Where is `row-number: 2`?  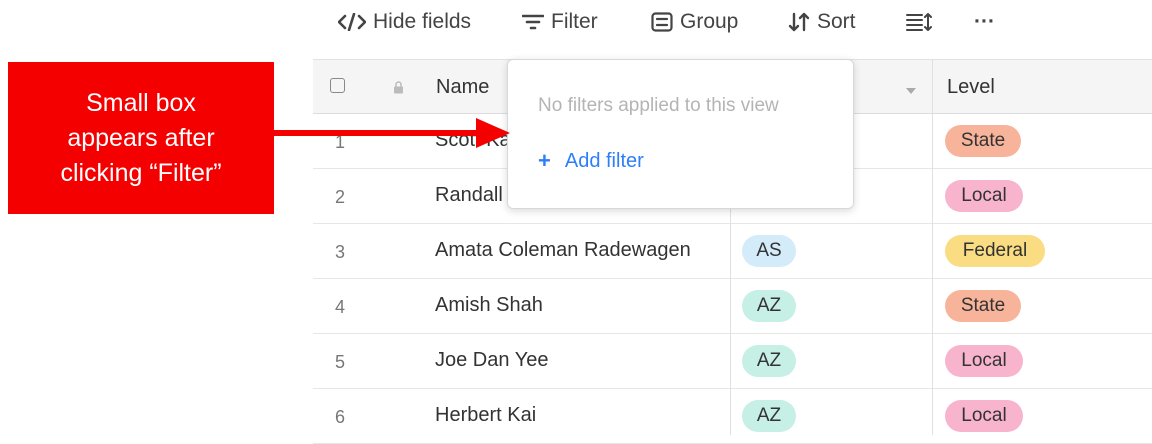 row-number: 2 is located at coordinates (340, 197).